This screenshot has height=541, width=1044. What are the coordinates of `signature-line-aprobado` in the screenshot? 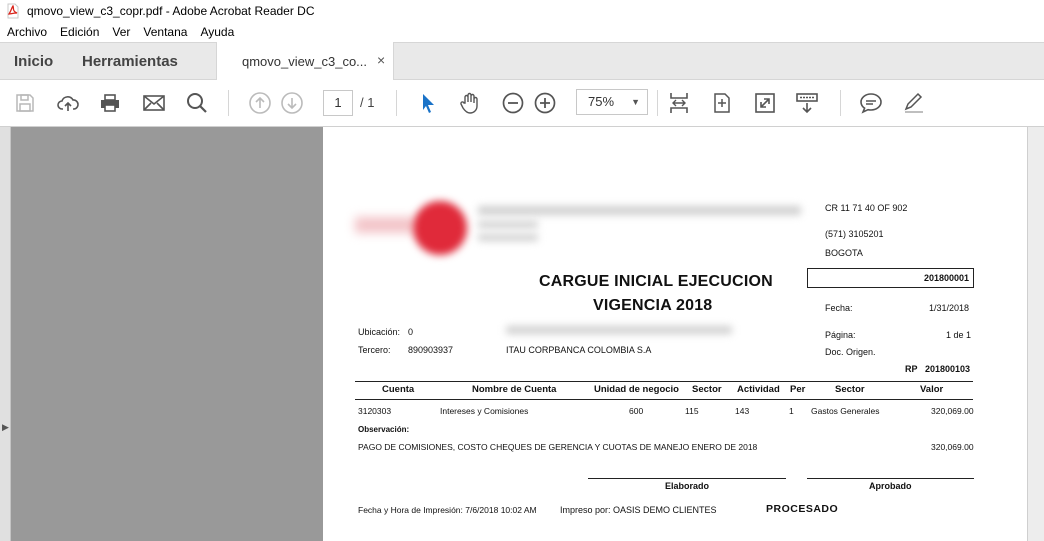 It's located at (890, 478).